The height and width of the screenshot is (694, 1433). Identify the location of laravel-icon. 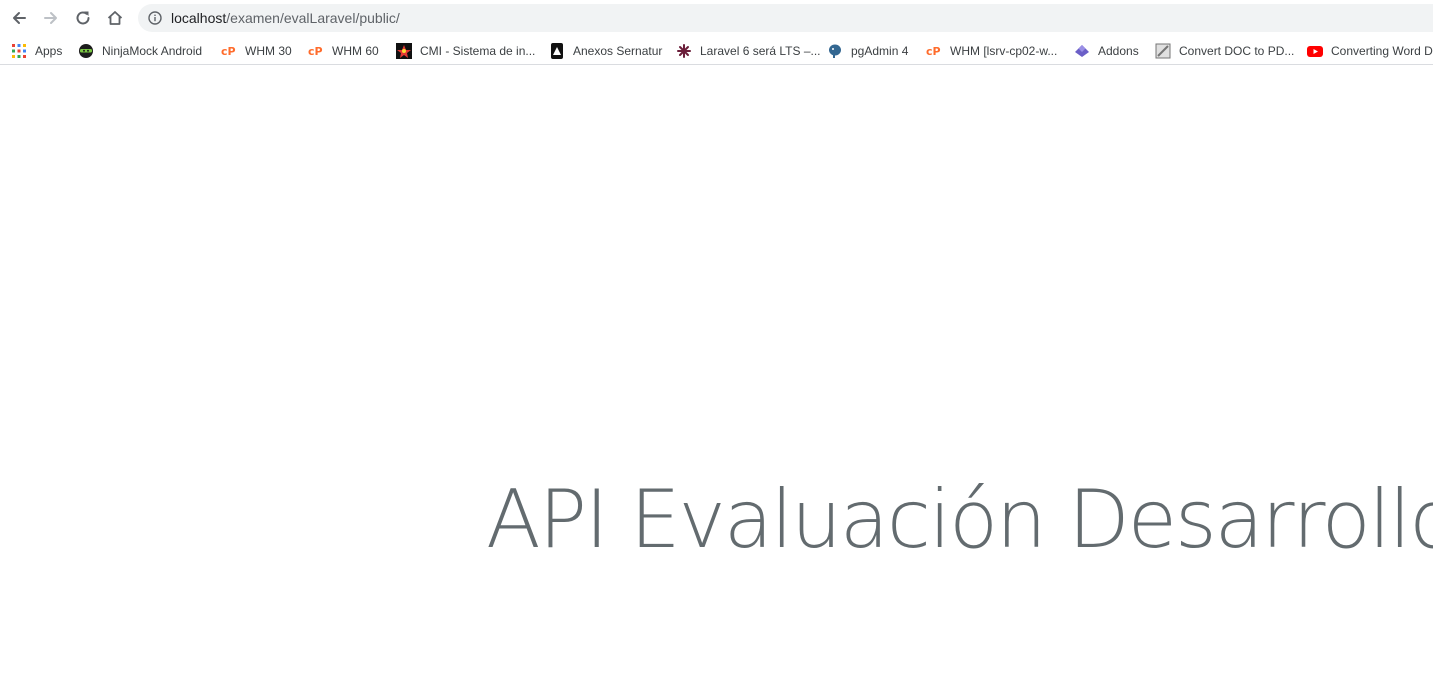
(684, 51).